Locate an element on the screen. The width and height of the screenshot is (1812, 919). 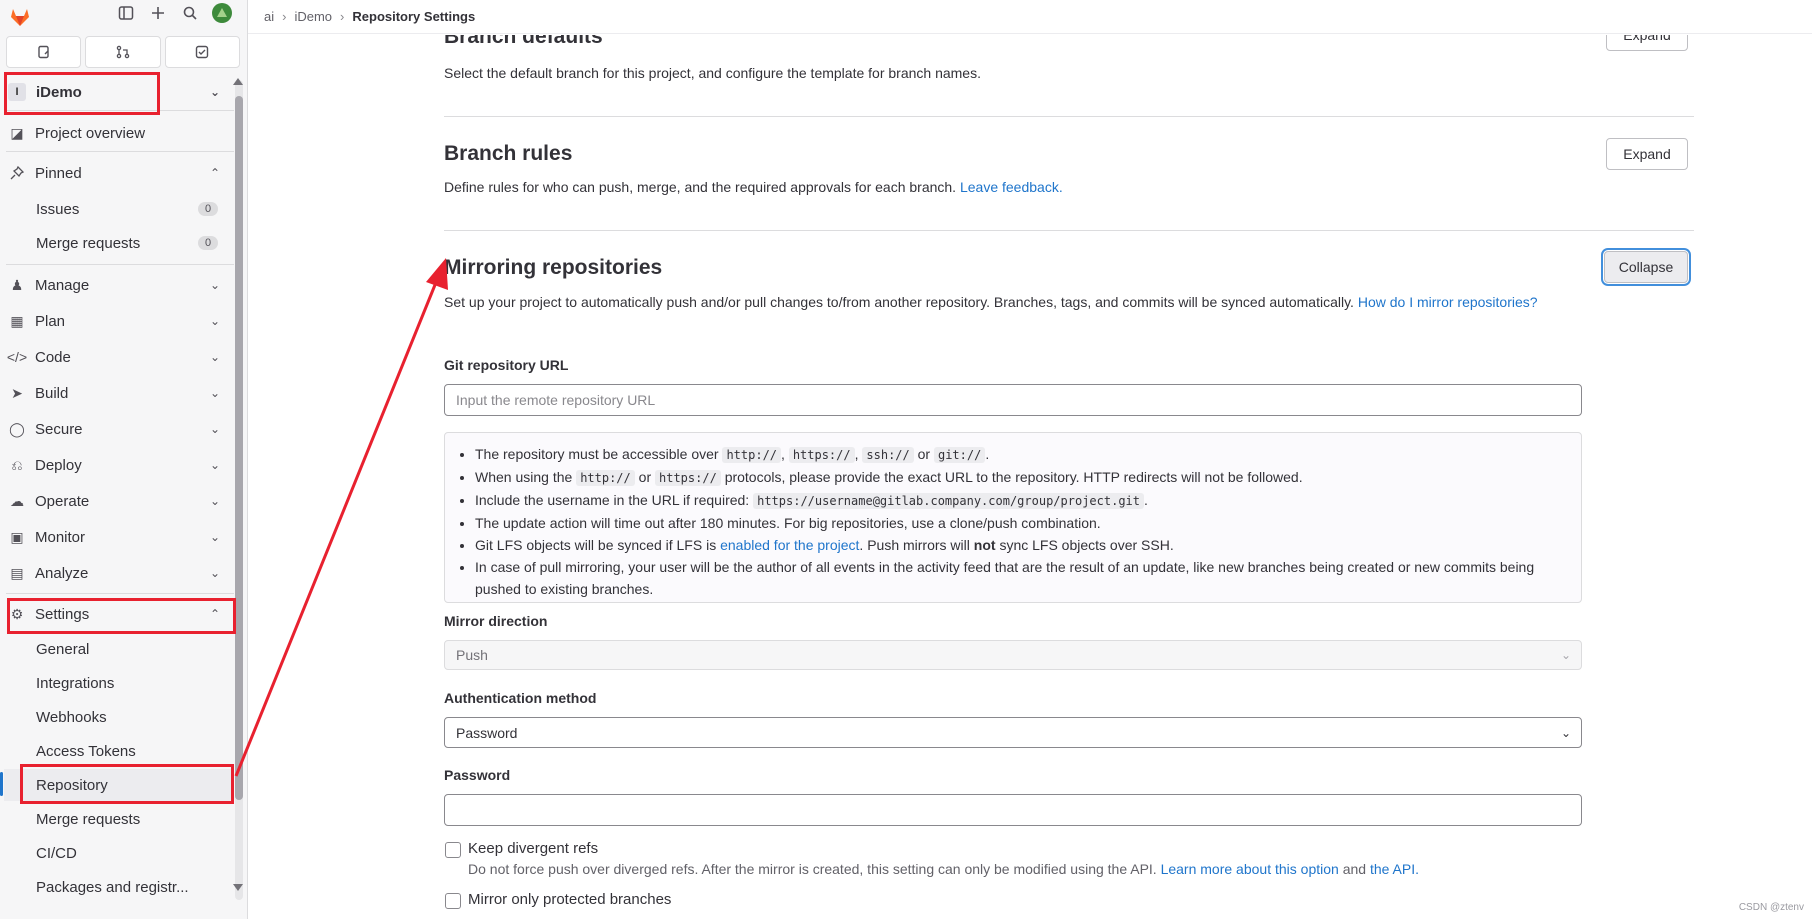
auth-method-select: Password ⌄ is located at coordinates (1013, 732).